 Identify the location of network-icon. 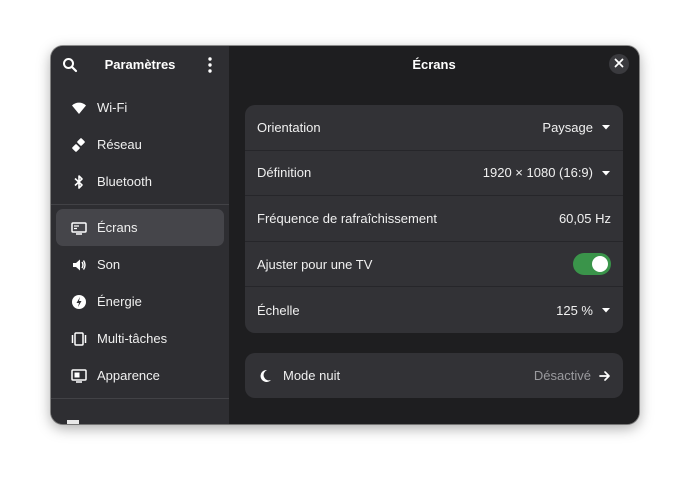
(79, 145).